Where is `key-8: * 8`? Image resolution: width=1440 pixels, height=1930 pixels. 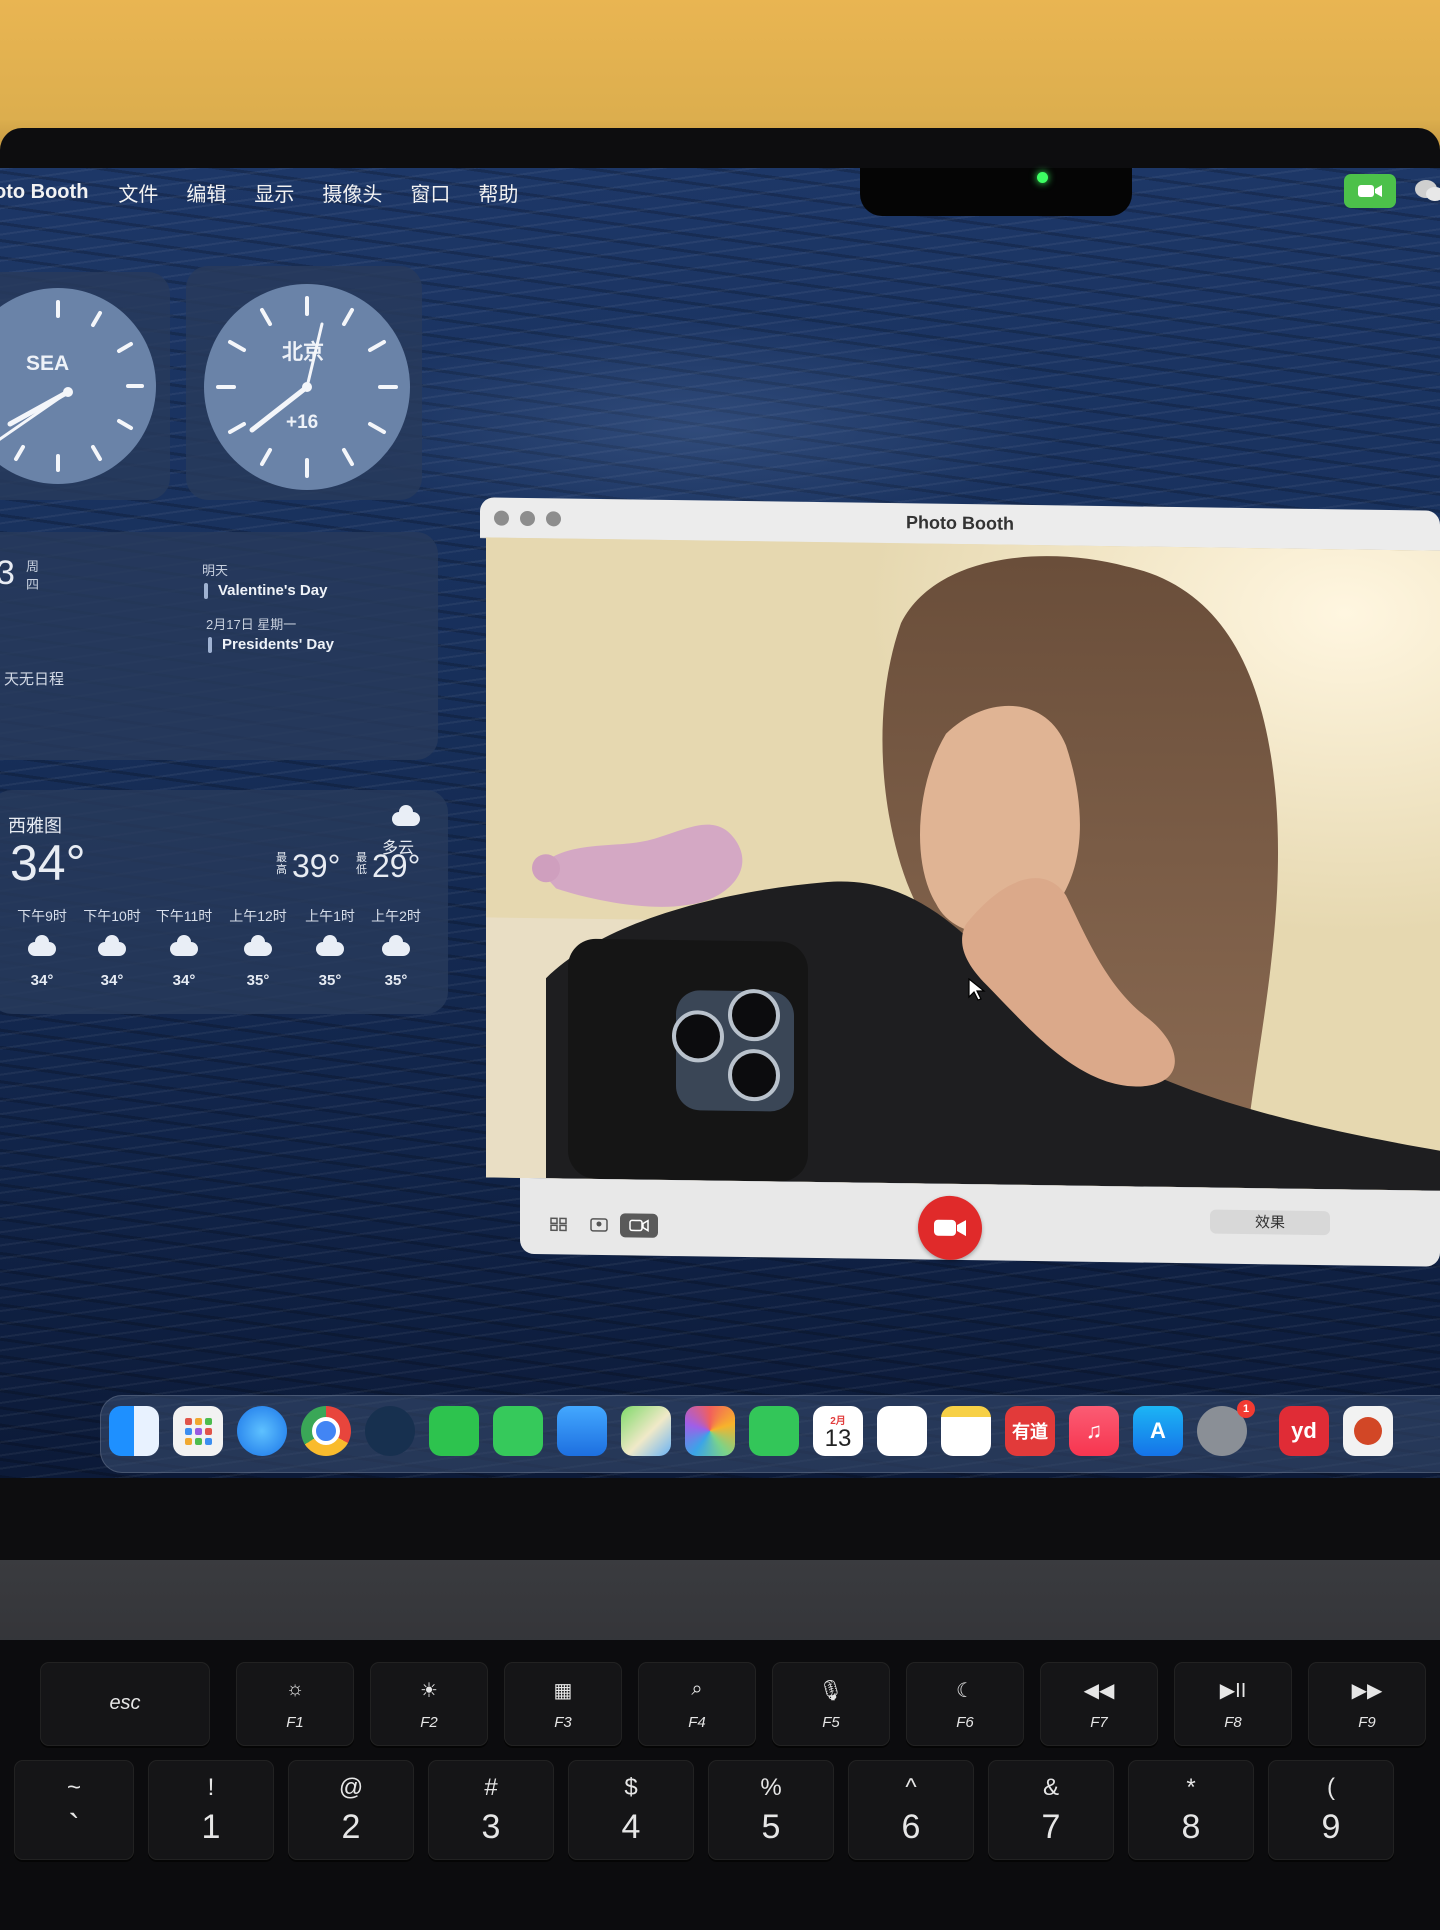 key-8: * 8 is located at coordinates (1191, 1810).